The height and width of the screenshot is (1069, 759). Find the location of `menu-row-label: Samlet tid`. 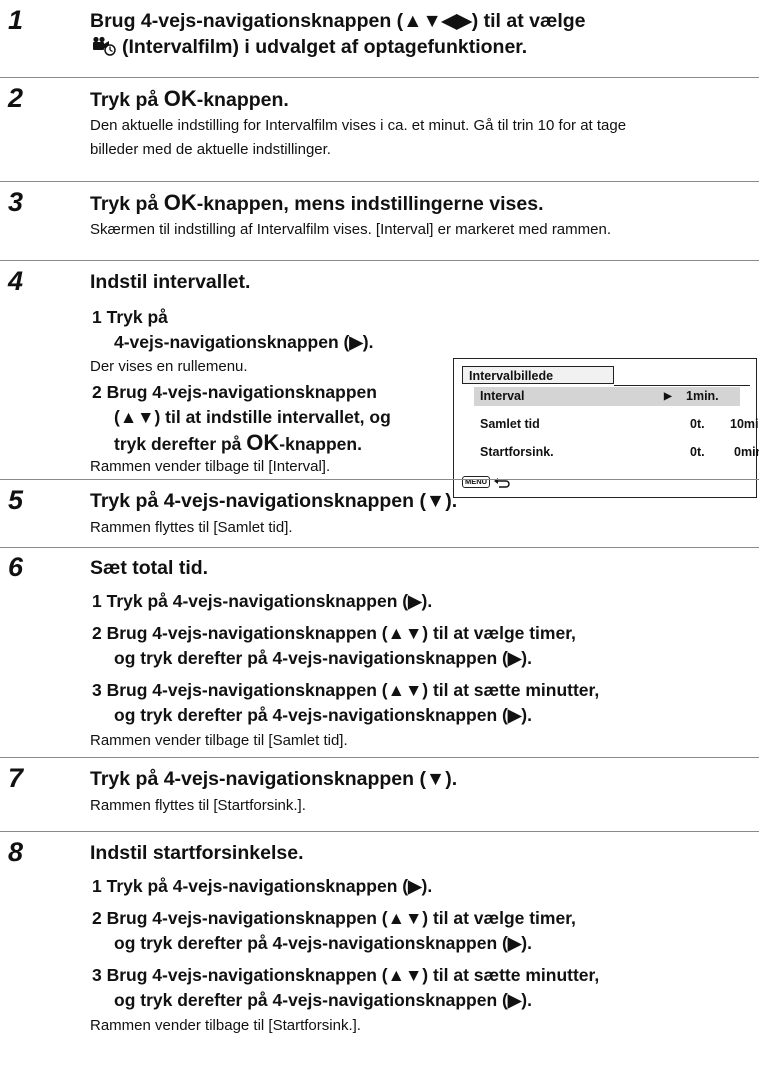

menu-row-label: Samlet tid is located at coordinates (510, 424).